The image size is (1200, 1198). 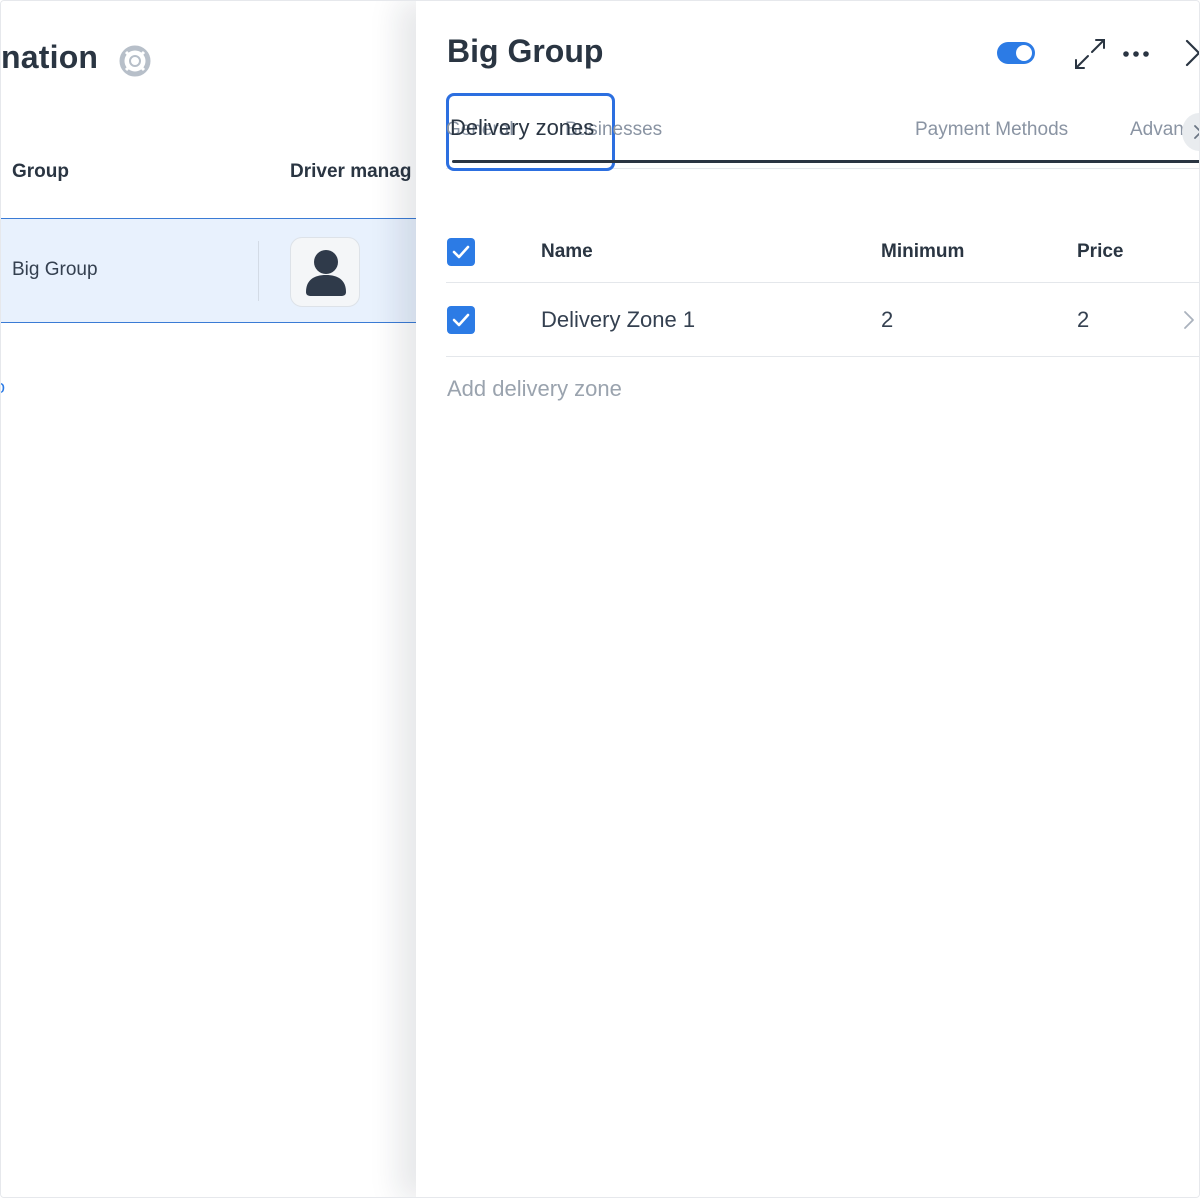 What do you see at coordinates (3, 387) in the screenshot?
I see `add-link-partial: o` at bounding box center [3, 387].